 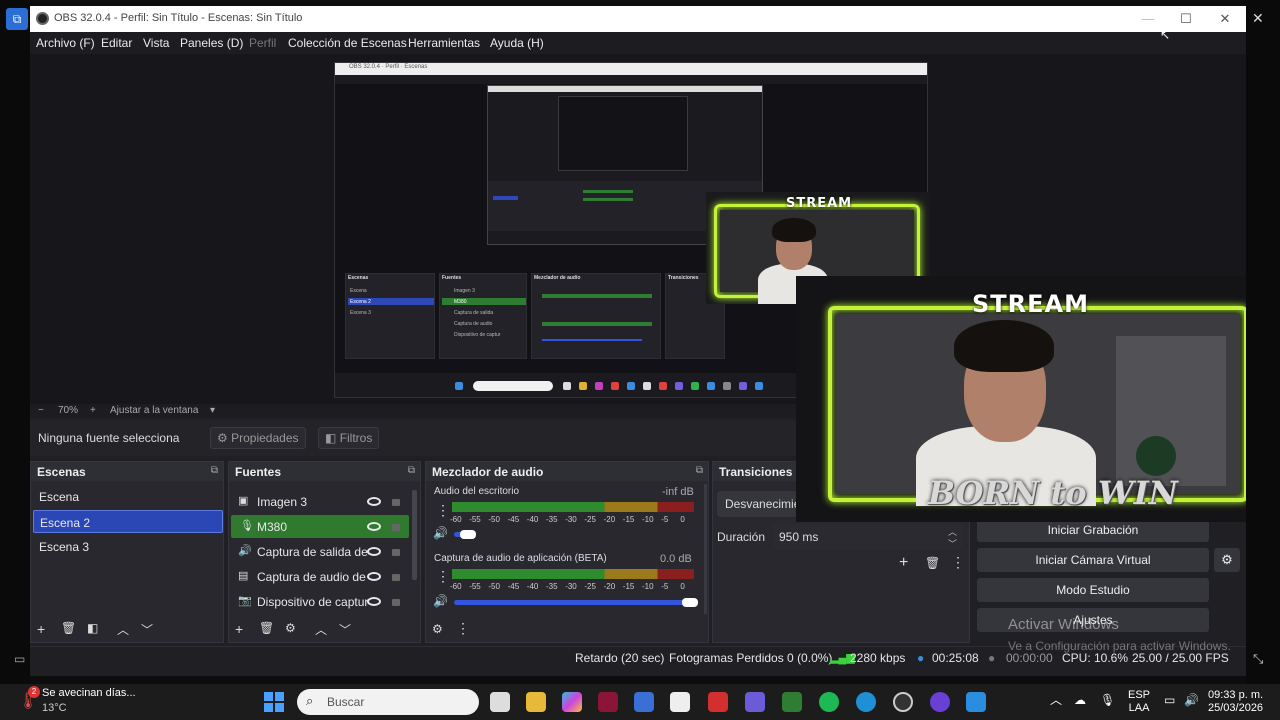 I want to click on mixer-scrollbar, so click(x=705, y=549).